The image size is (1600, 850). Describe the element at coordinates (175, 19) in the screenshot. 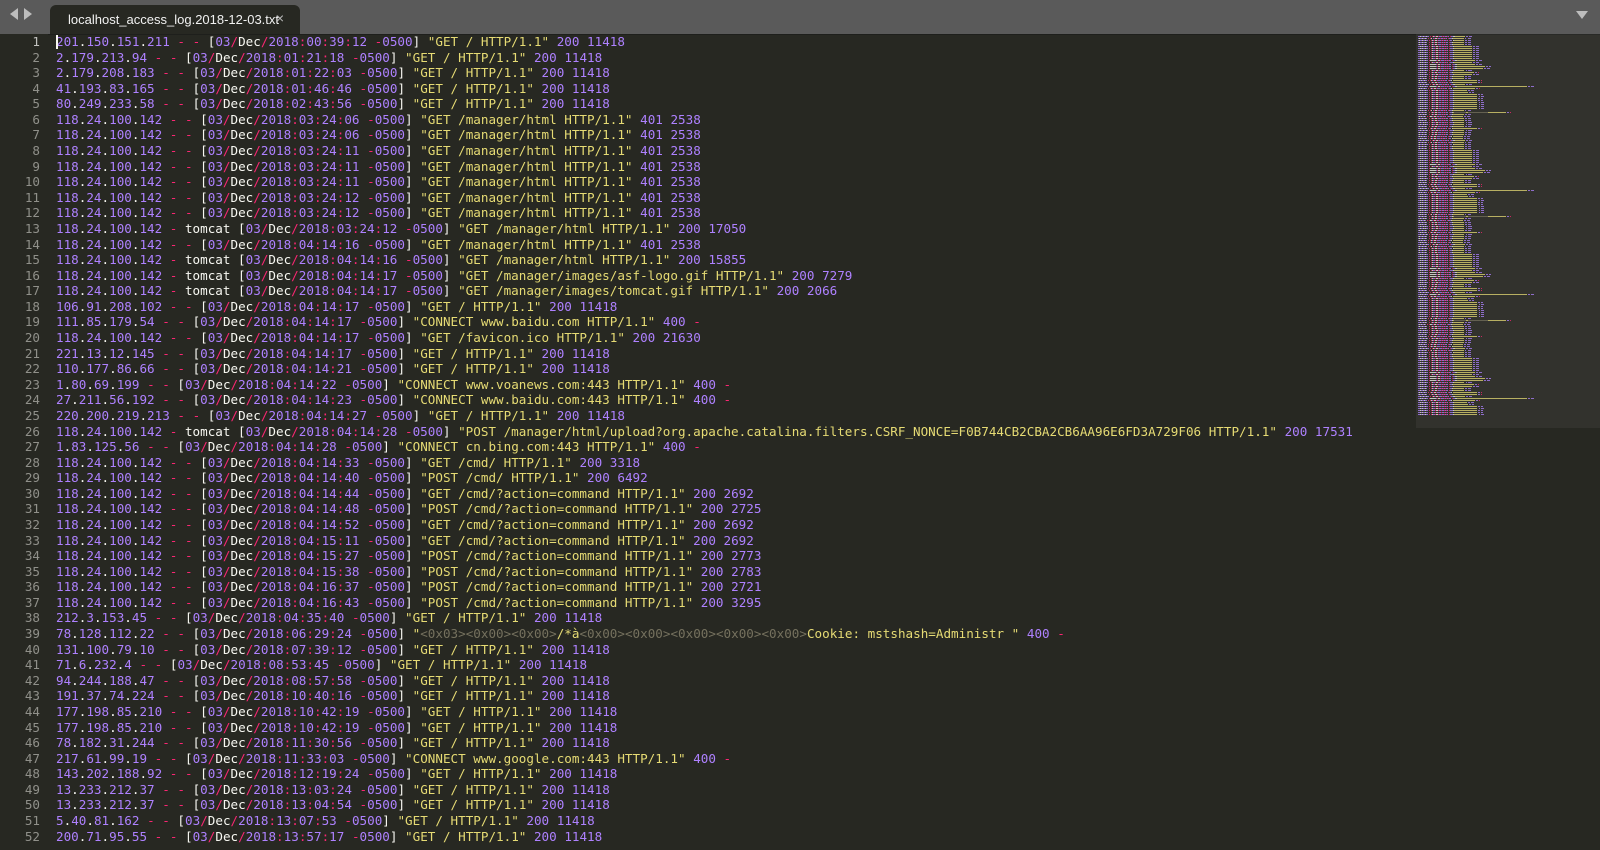

I see `file-tab: localhost_access_log.2018-12-03.txt ×` at that location.